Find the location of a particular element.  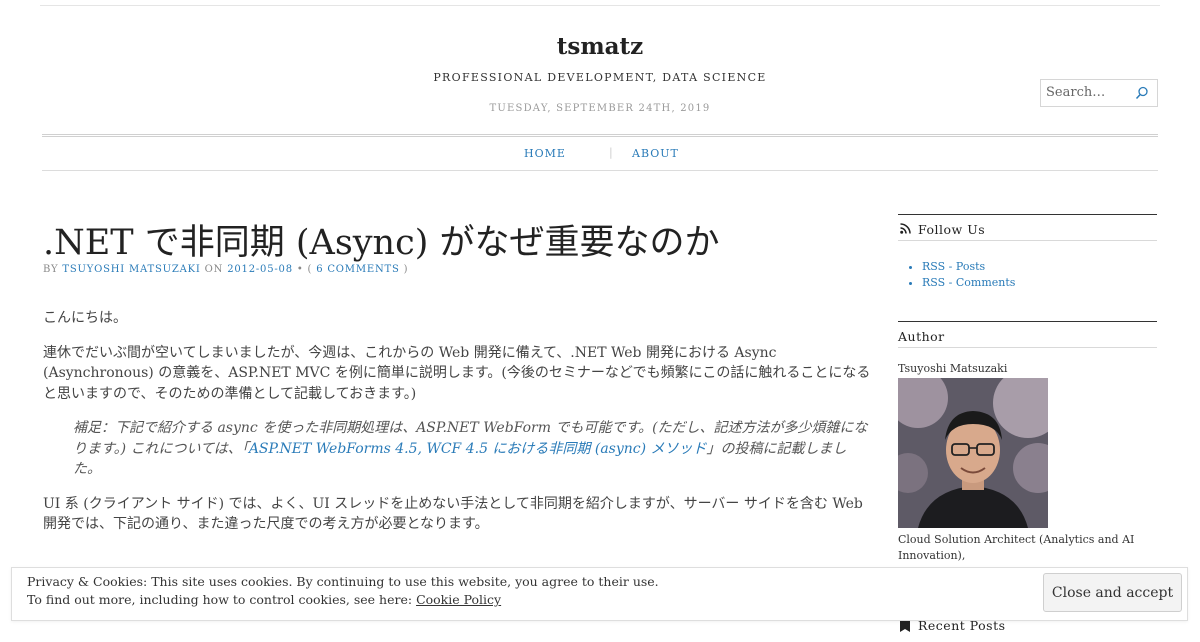

header-date: TUESDAY, SEPTEMBER 24TH, 2019 is located at coordinates (600, 108).